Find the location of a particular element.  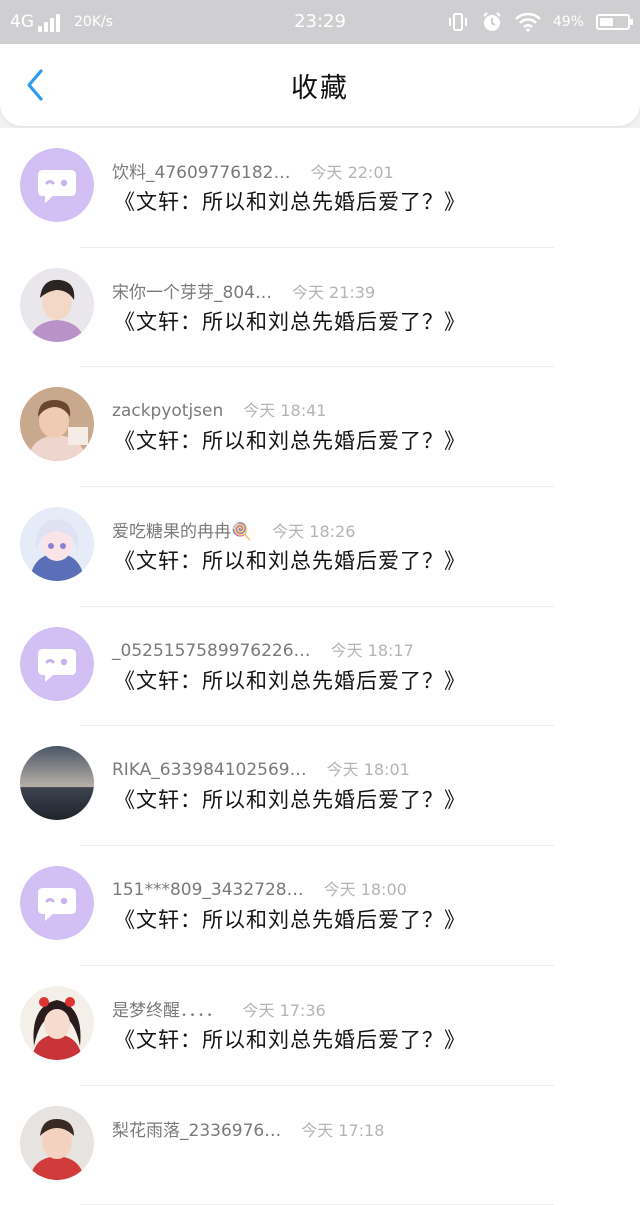

list-item: 是梦终醒．．．． 今天 17:36 《文轩：所以和刘总先婚后爱了？》 is located at coordinates (320, 1026).